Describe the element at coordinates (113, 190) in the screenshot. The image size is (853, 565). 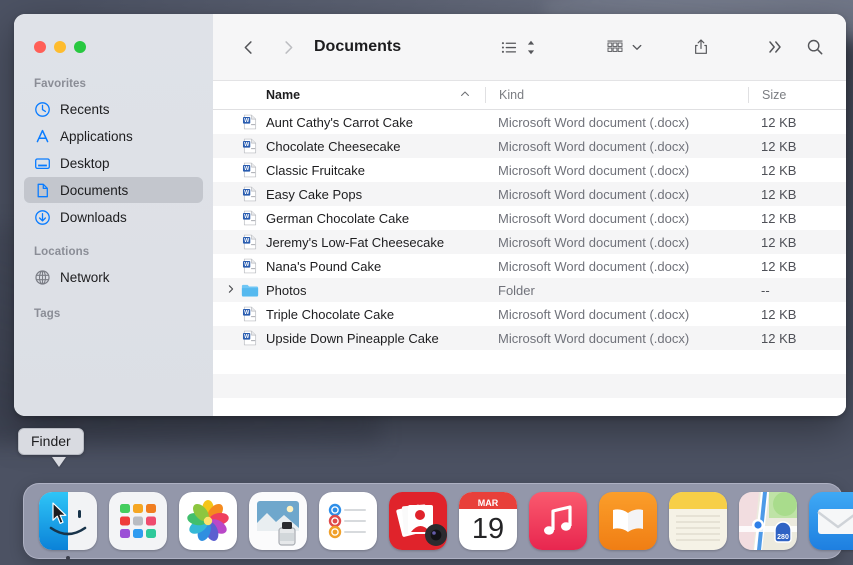
I see `sidebar-item-documents: Documents` at that location.